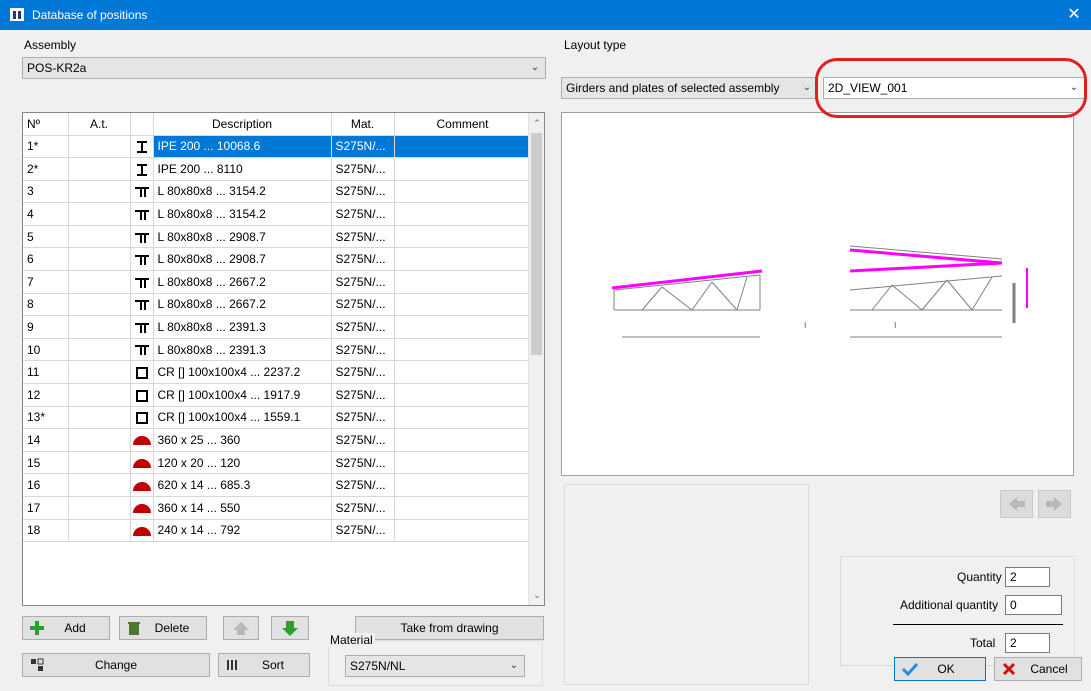 This screenshot has width=1091, height=691. I want to click on cell-number: 8, so click(46, 305).